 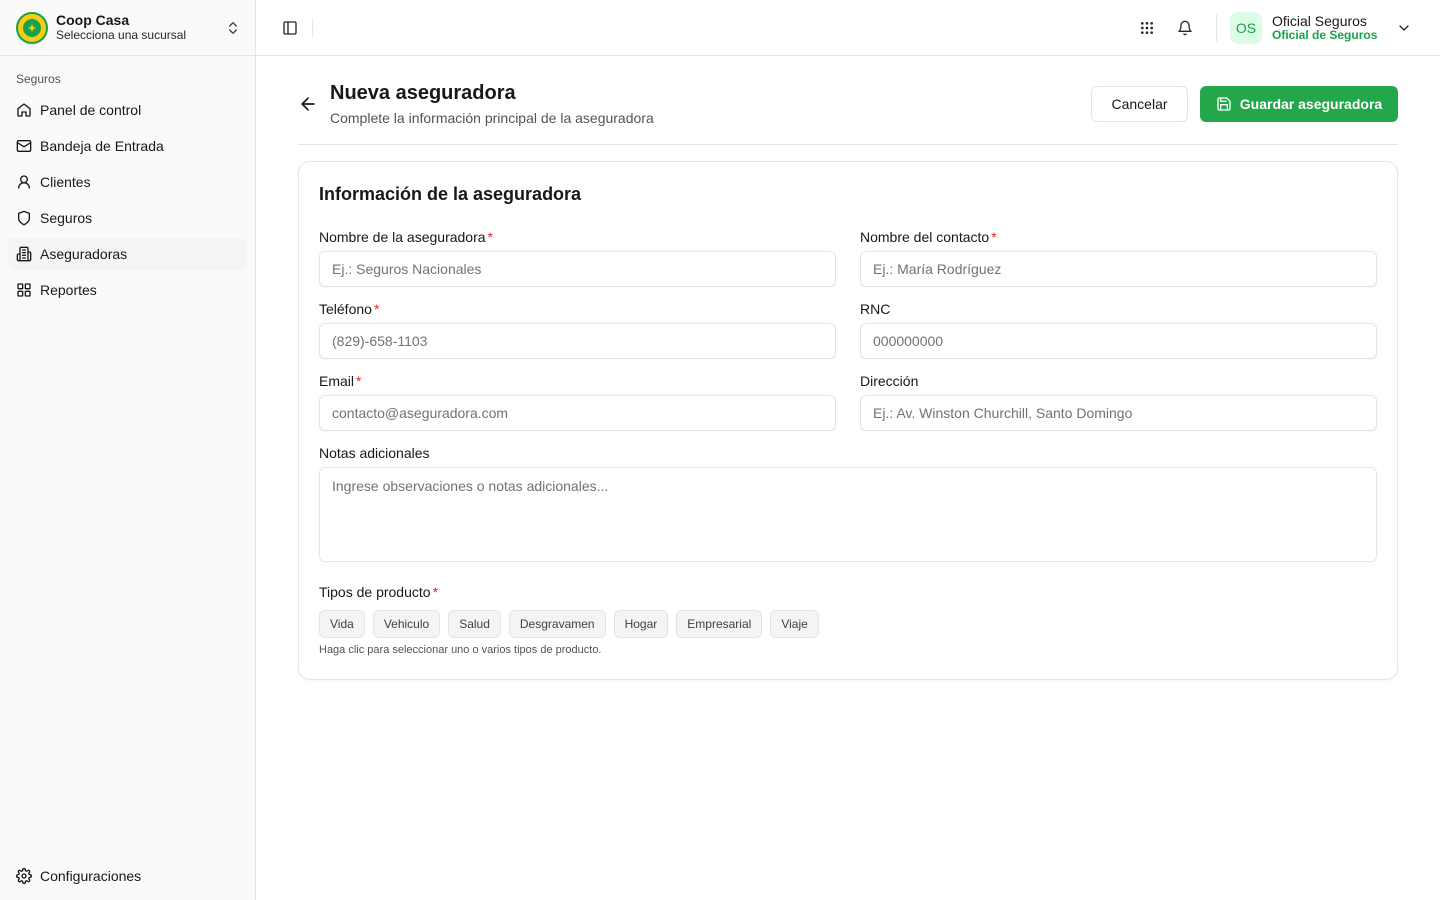 I want to click on sidebar-item-reportes: Reportes, so click(x=127, y=290).